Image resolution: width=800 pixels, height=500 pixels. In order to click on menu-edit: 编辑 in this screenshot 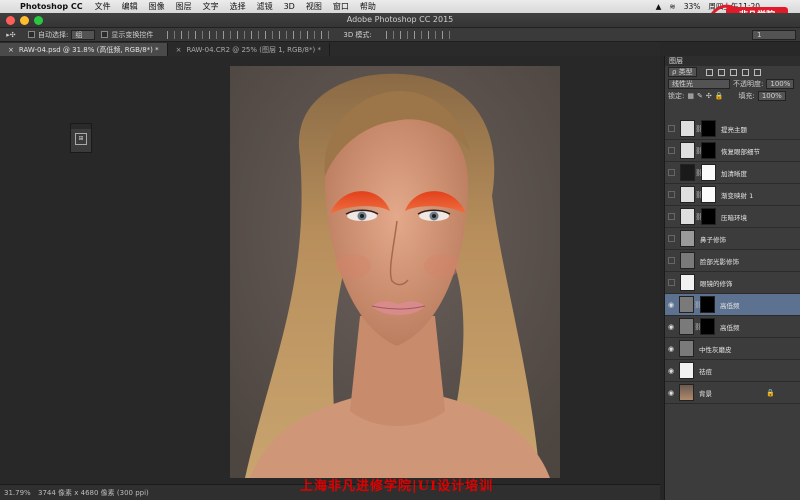, I will do `click(130, 6)`.